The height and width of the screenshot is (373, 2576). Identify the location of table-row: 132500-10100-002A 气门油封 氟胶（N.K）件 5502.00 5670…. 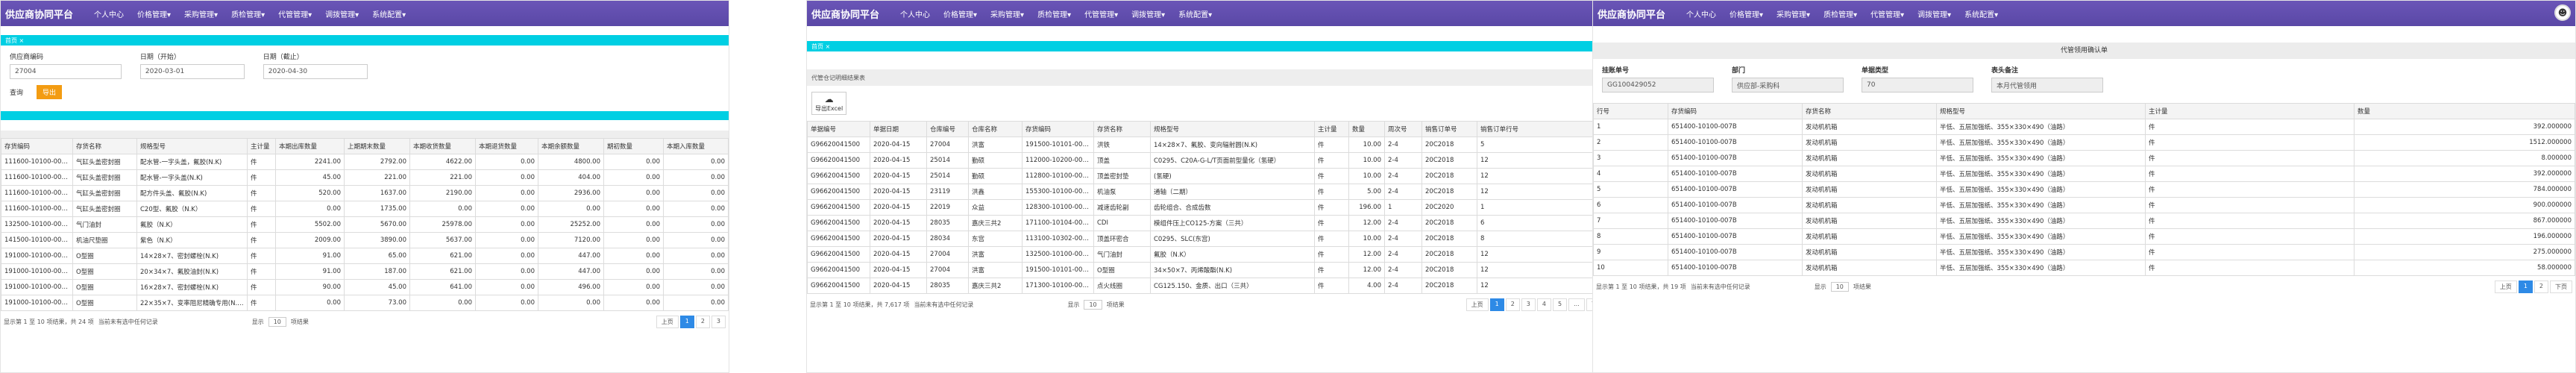
(365, 224).